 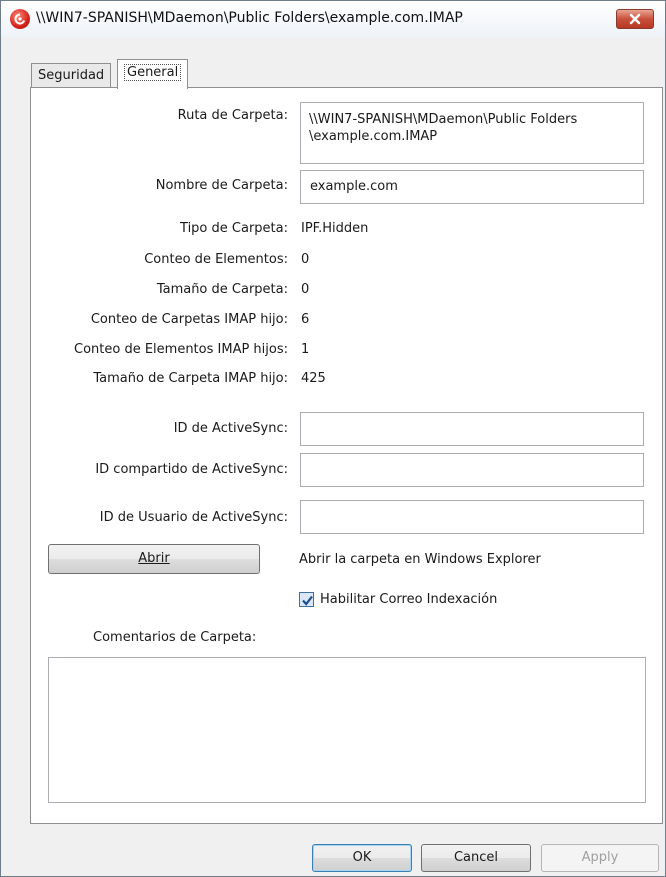 I want to click on ok-button: OK, so click(x=362, y=858).